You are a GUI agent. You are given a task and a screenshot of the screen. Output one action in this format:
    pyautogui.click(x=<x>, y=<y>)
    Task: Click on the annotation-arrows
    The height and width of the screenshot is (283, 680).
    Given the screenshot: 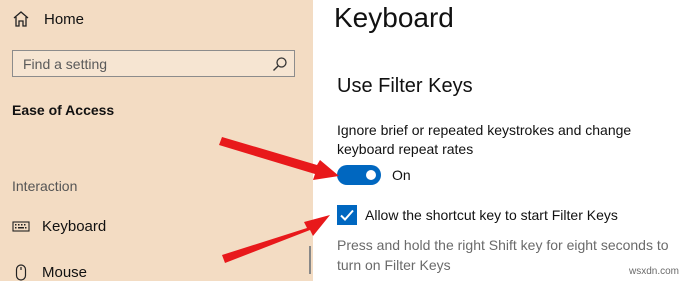 What is the action you would take?
    pyautogui.click(x=279, y=200)
    